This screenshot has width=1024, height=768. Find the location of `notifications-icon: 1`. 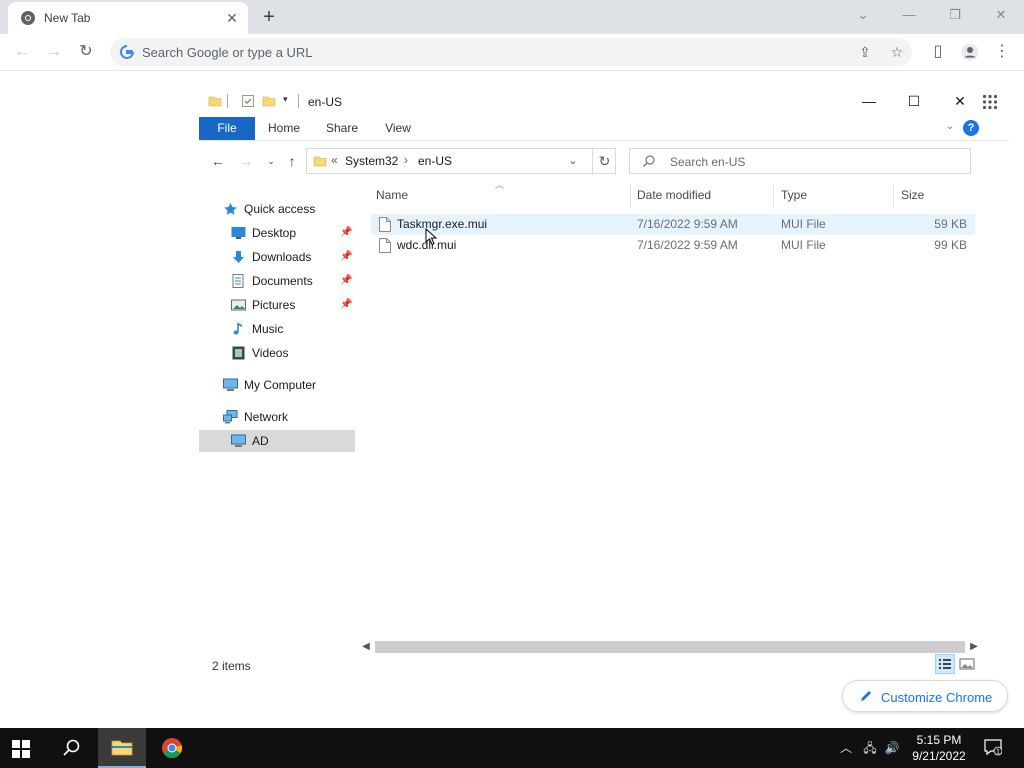

notifications-icon: 1 is located at coordinates (993, 747).